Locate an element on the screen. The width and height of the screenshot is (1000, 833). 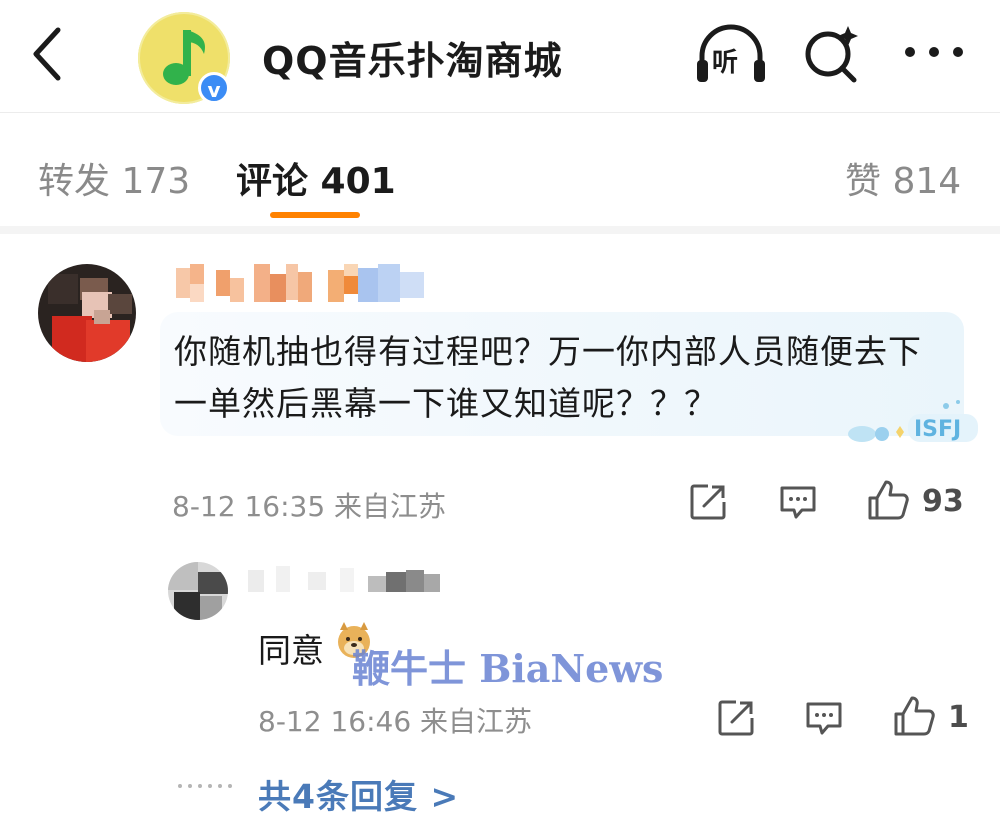
dotted-line-icon is located at coordinates (205, 786).